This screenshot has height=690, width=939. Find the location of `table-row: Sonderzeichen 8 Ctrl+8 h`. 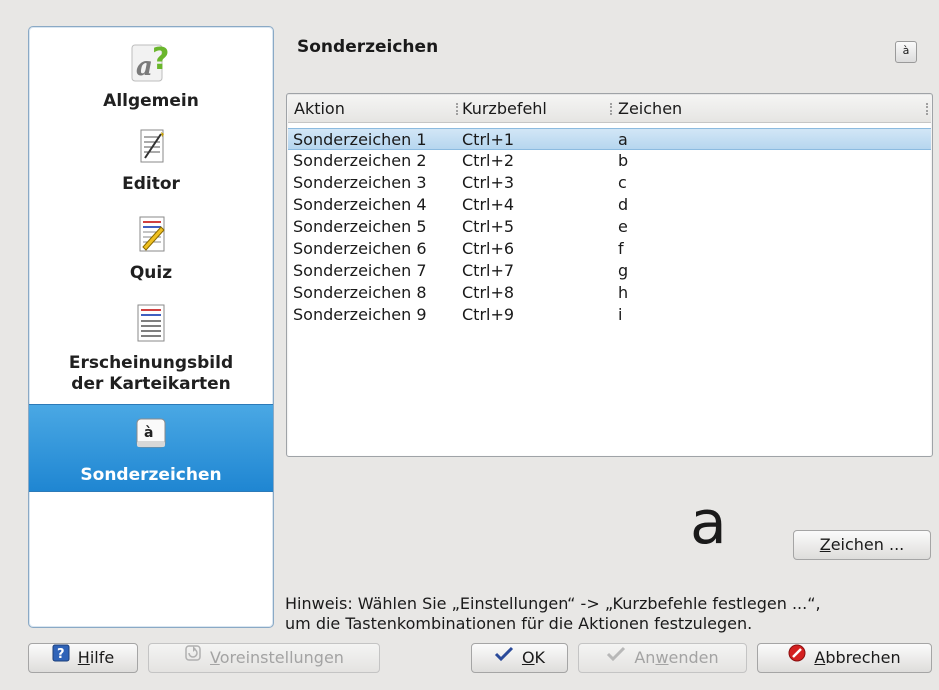

table-row: Sonderzeichen 8 Ctrl+8 h is located at coordinates (609, 293).